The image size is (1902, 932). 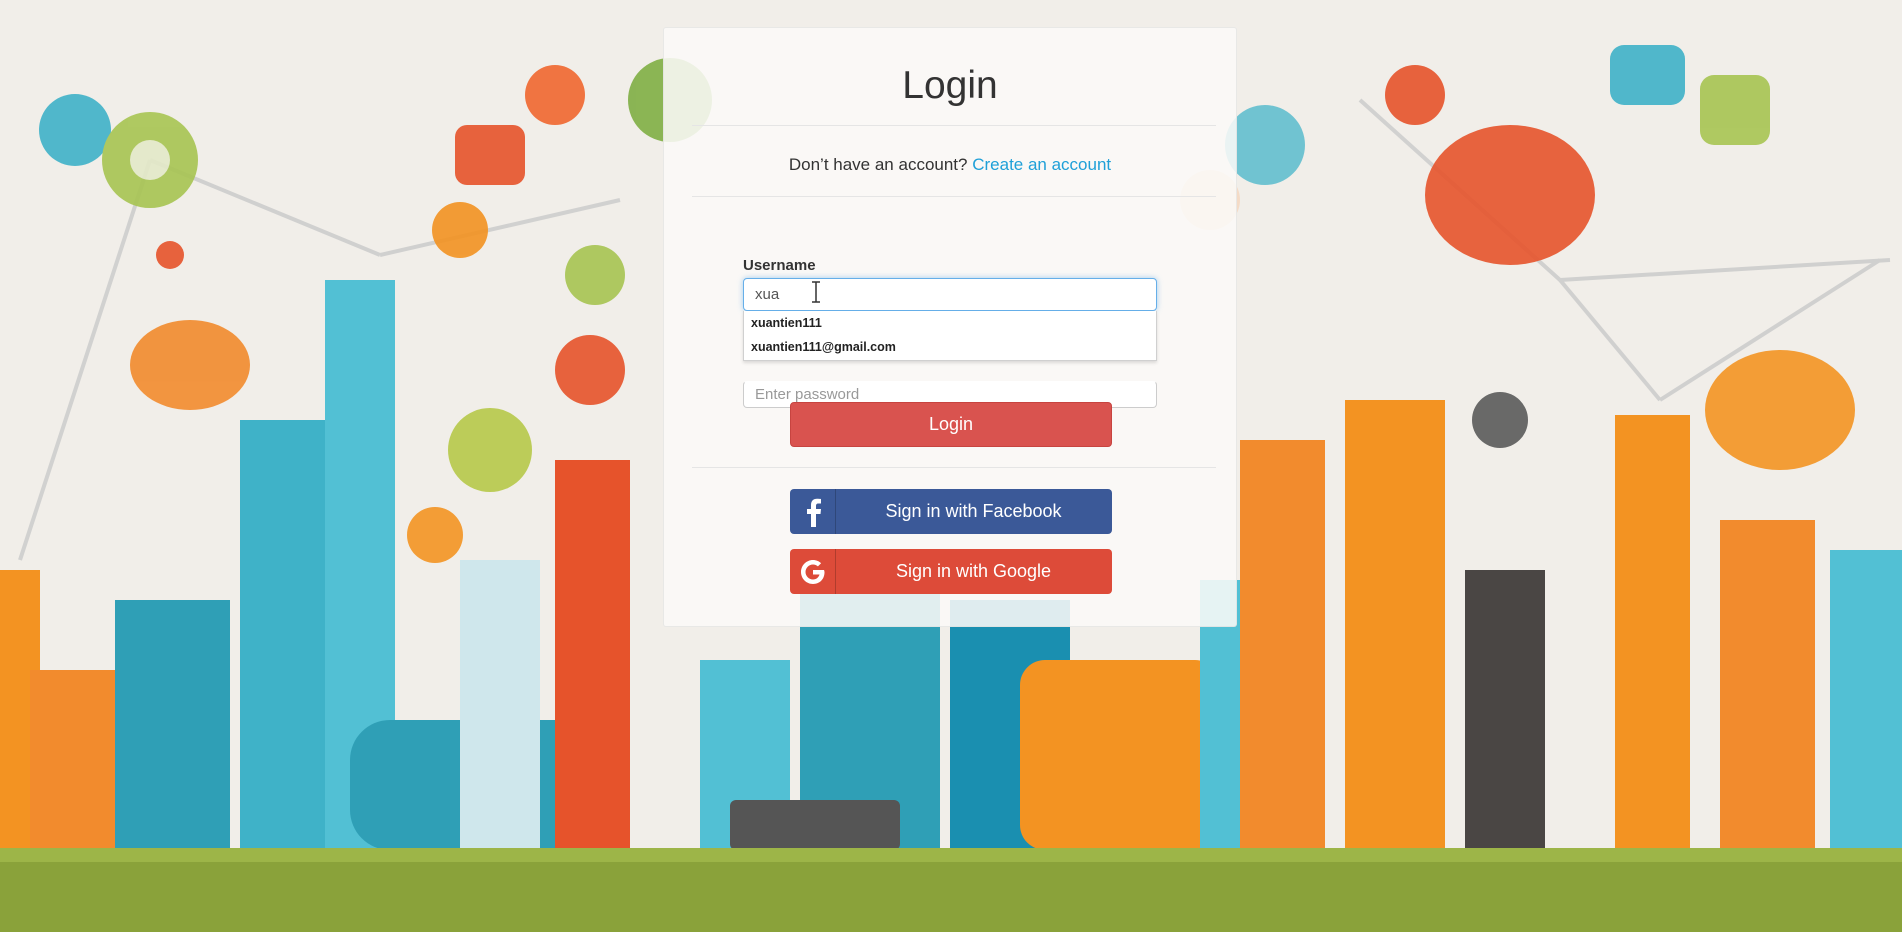 I want to click on facebook-signin-button: Sign in with Facebook, so click(x=951, y=511).